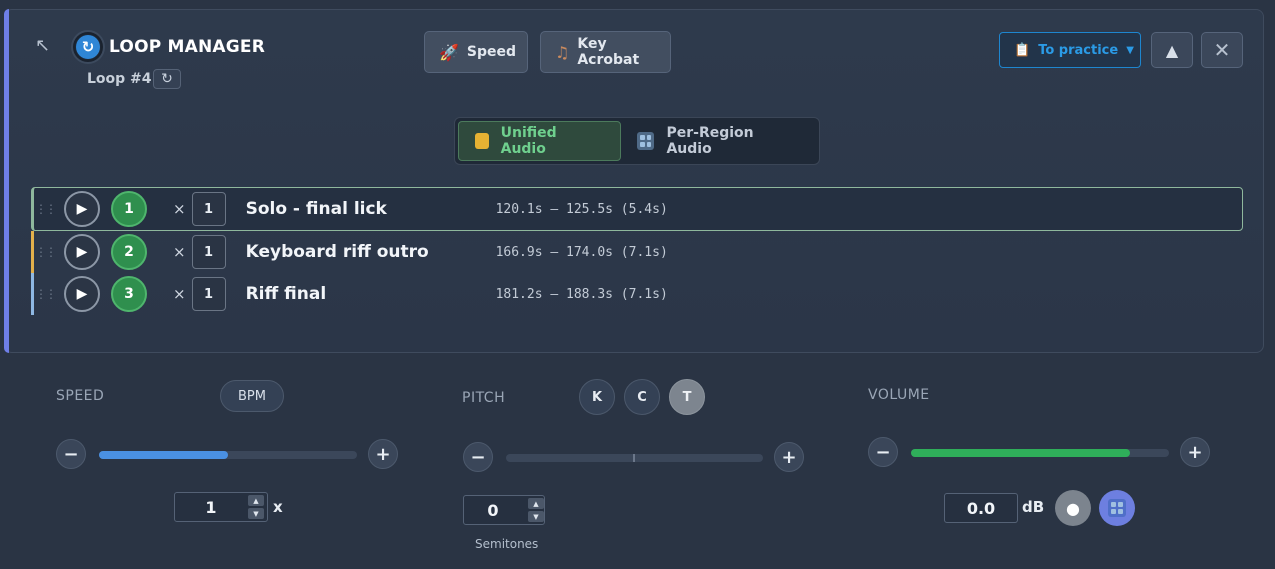  What do you see at coordinates (581, 209) in the screenshot?
I see `loop-range: 120.1s – 125.5s (5.4s)` at bounding box center [581, 209].